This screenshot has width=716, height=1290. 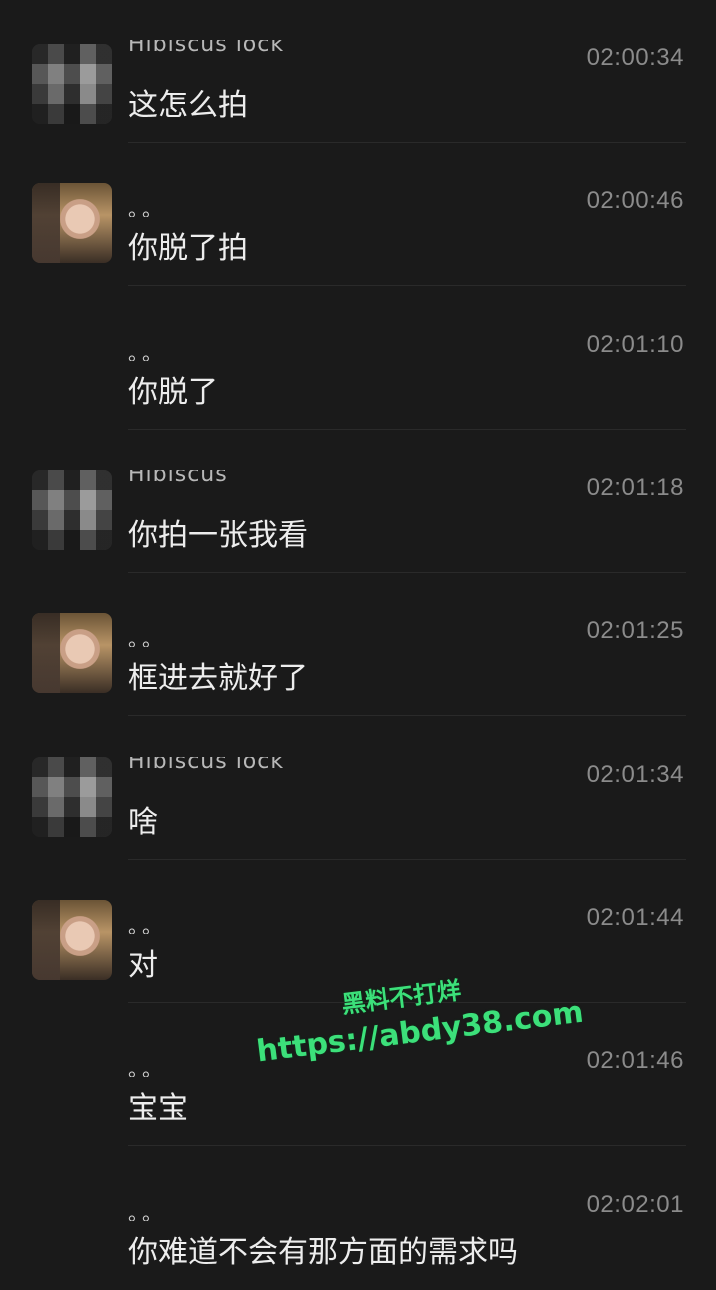 What do you see at coordinates (188, 105) in the screenshot?
I see `message-text: 这怎么拍` at bounding box center [188, 105].